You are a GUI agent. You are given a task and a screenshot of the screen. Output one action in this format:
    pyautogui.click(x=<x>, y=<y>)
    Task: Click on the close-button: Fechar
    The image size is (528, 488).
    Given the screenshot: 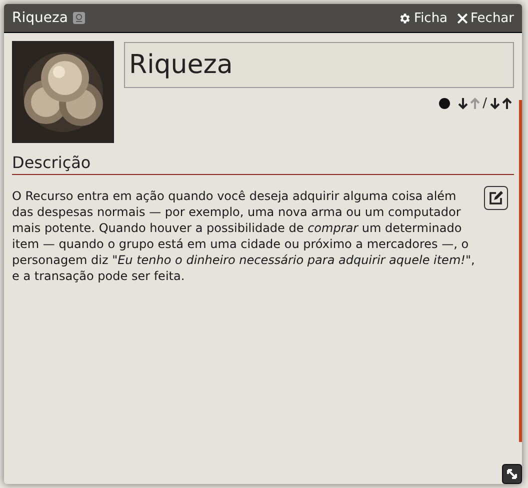 What is the action you would take?
    pyautogui.click(x=485, y=18)
    